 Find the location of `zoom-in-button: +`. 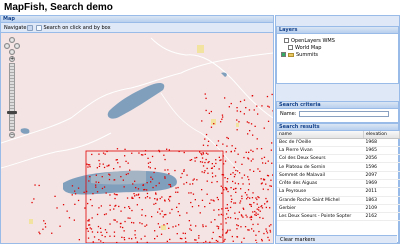

zoom-in-button: + is located at coordinates (12, 59).